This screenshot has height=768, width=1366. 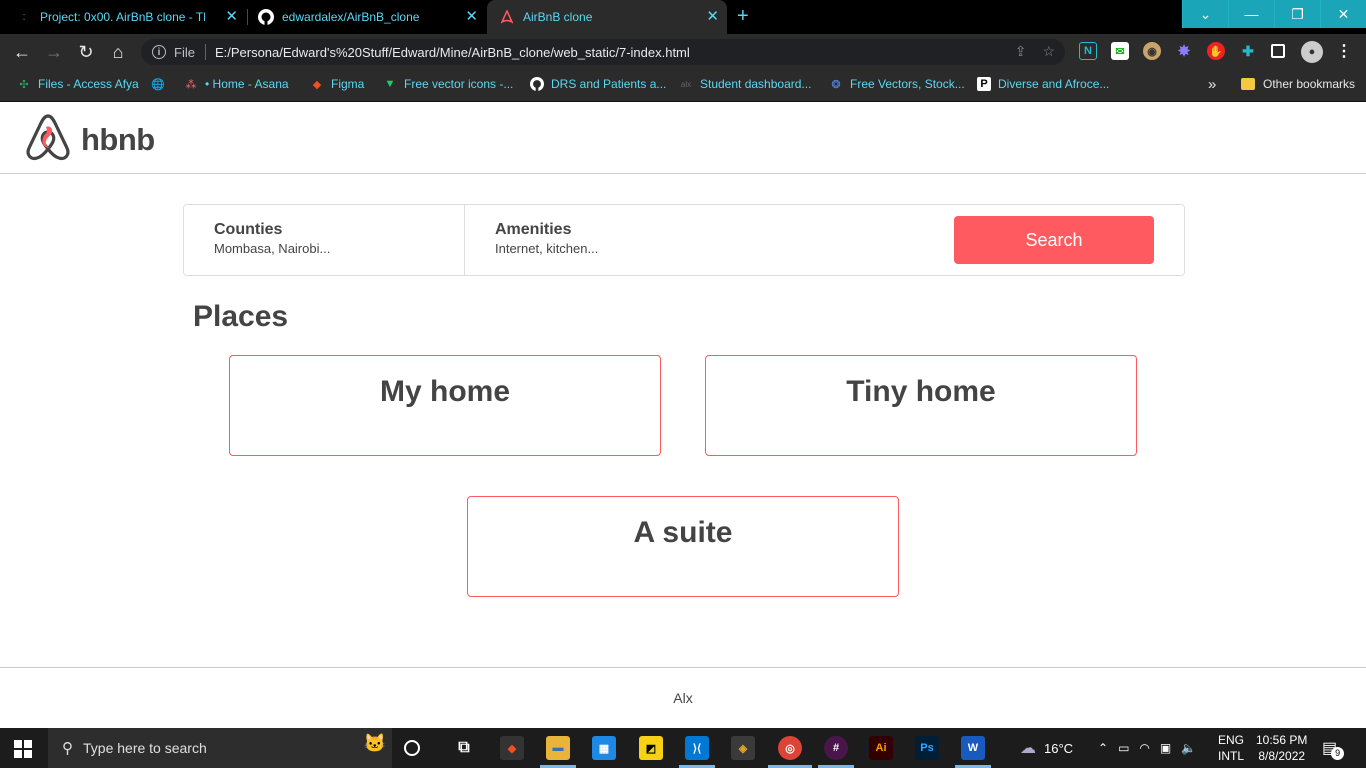 I want to click on weather-temp: 16°C, so click(x=1059, y=748).